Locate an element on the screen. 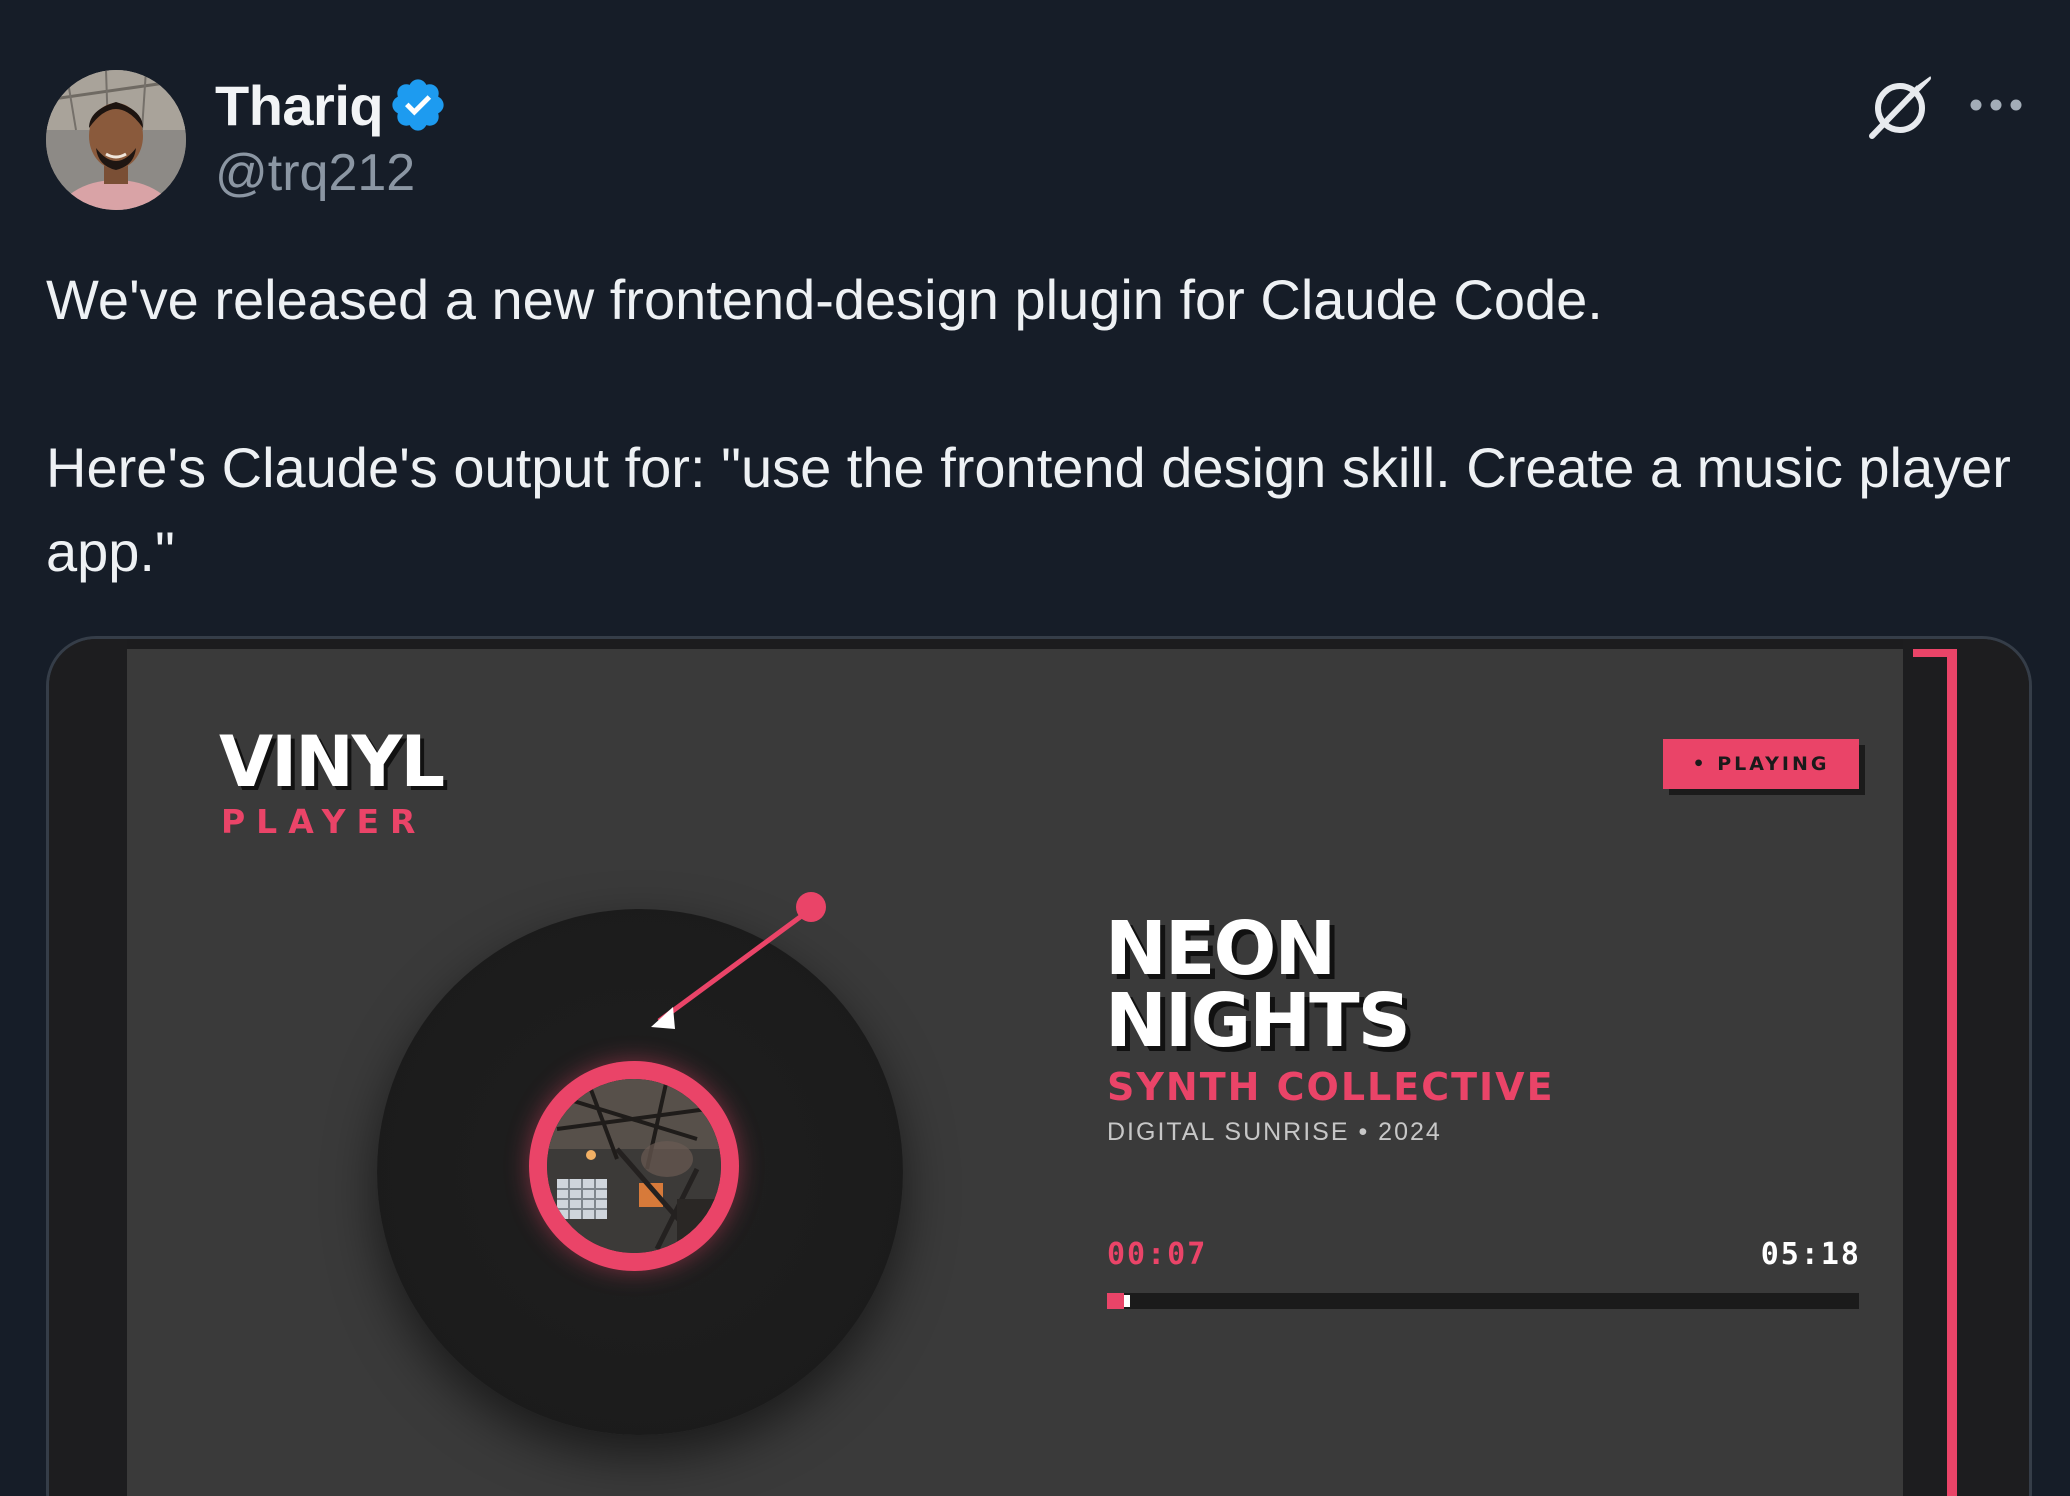  vinyl-record is located at coordinates (640, 1172).